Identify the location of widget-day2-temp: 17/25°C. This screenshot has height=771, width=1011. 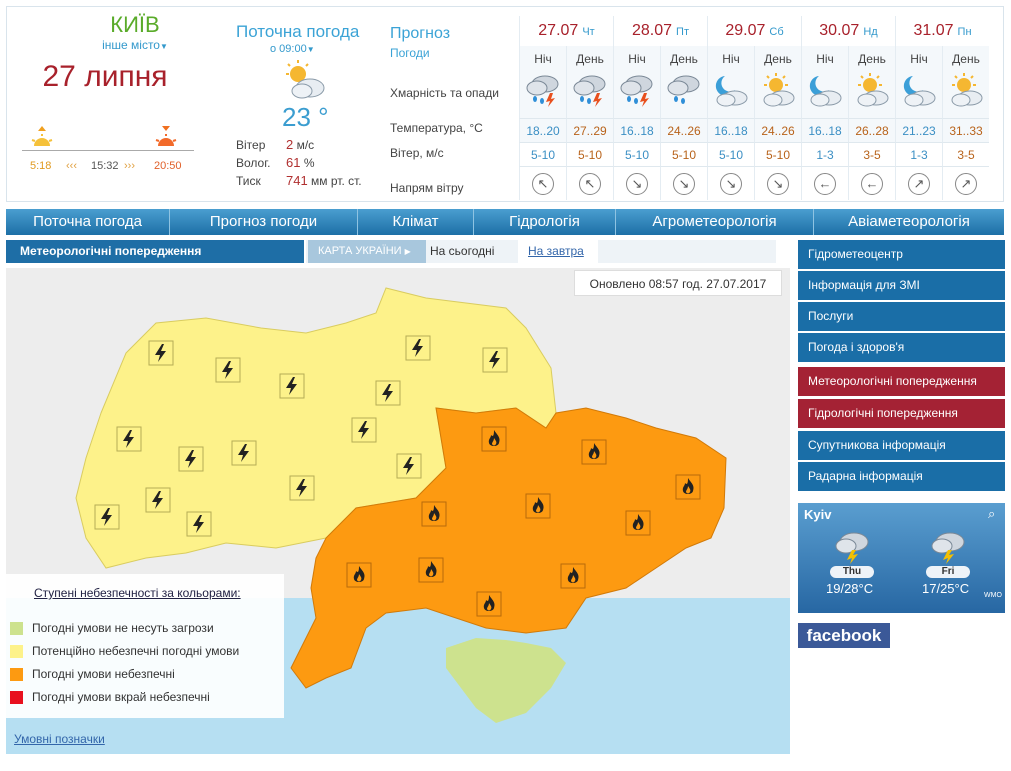
(946, 588).